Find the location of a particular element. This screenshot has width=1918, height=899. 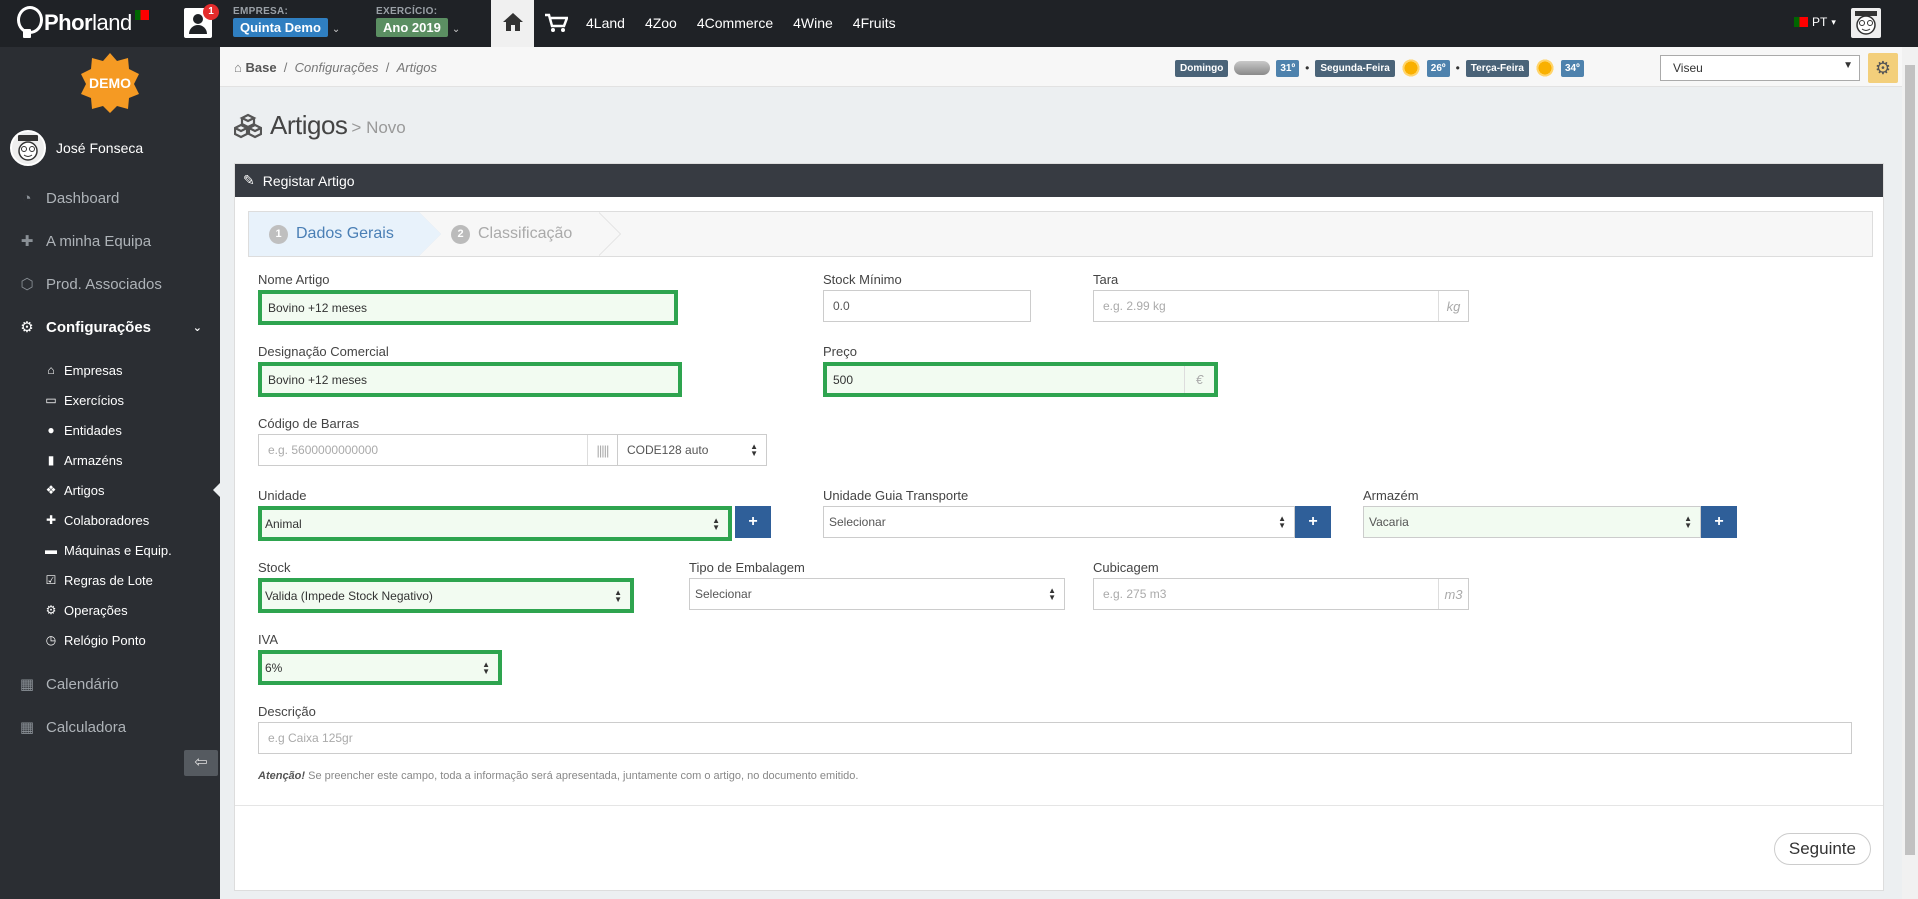

sidebar-subitem-entidades: ● Entidades is located at coordinates (110, 430).